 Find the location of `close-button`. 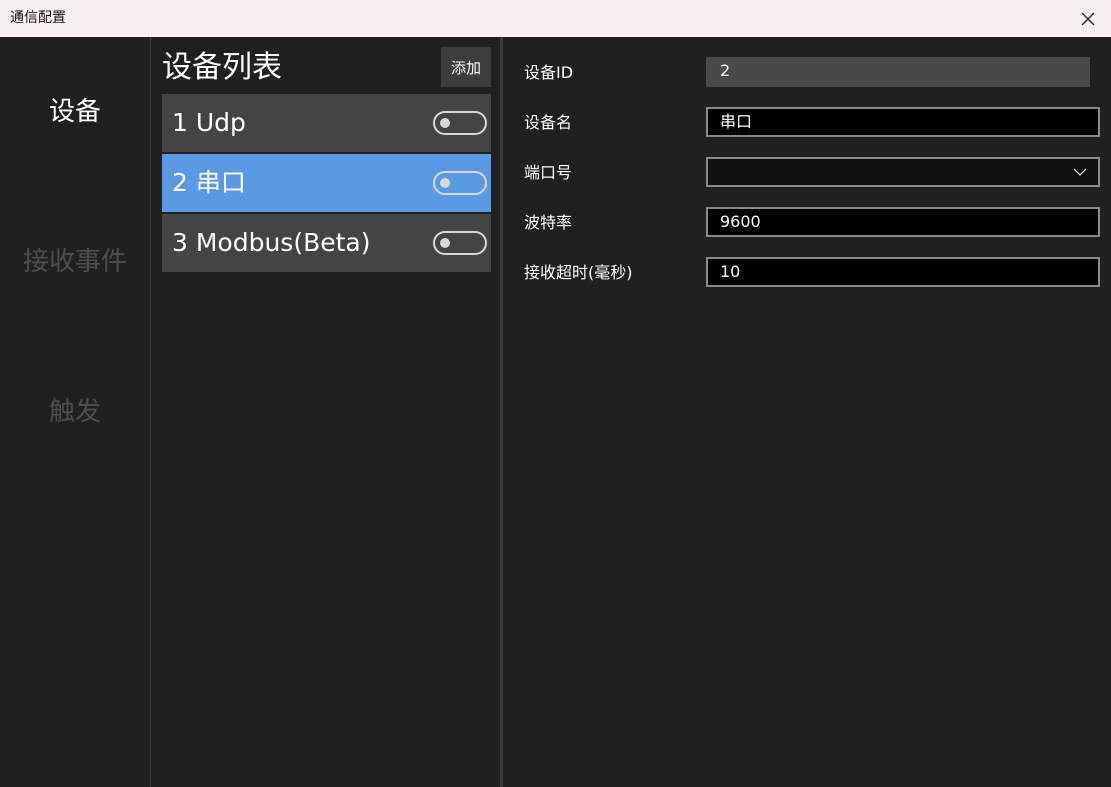

close-button is located at coordinates (1088, 18).